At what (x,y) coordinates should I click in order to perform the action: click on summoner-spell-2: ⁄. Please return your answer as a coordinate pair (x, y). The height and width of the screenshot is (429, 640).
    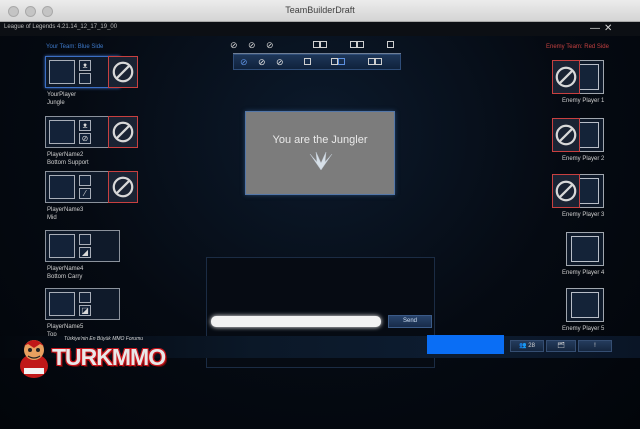
    Looking at the image, I should click on (85, 193).